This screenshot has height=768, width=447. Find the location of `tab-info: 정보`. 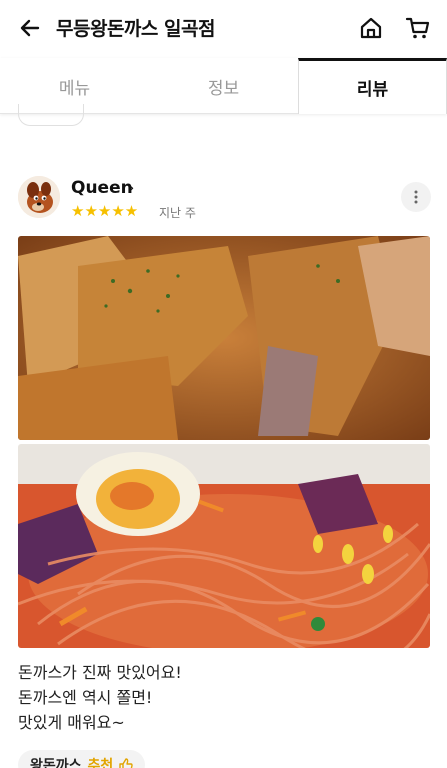

tab-info: 정보 is located at coordinates (223, 86).